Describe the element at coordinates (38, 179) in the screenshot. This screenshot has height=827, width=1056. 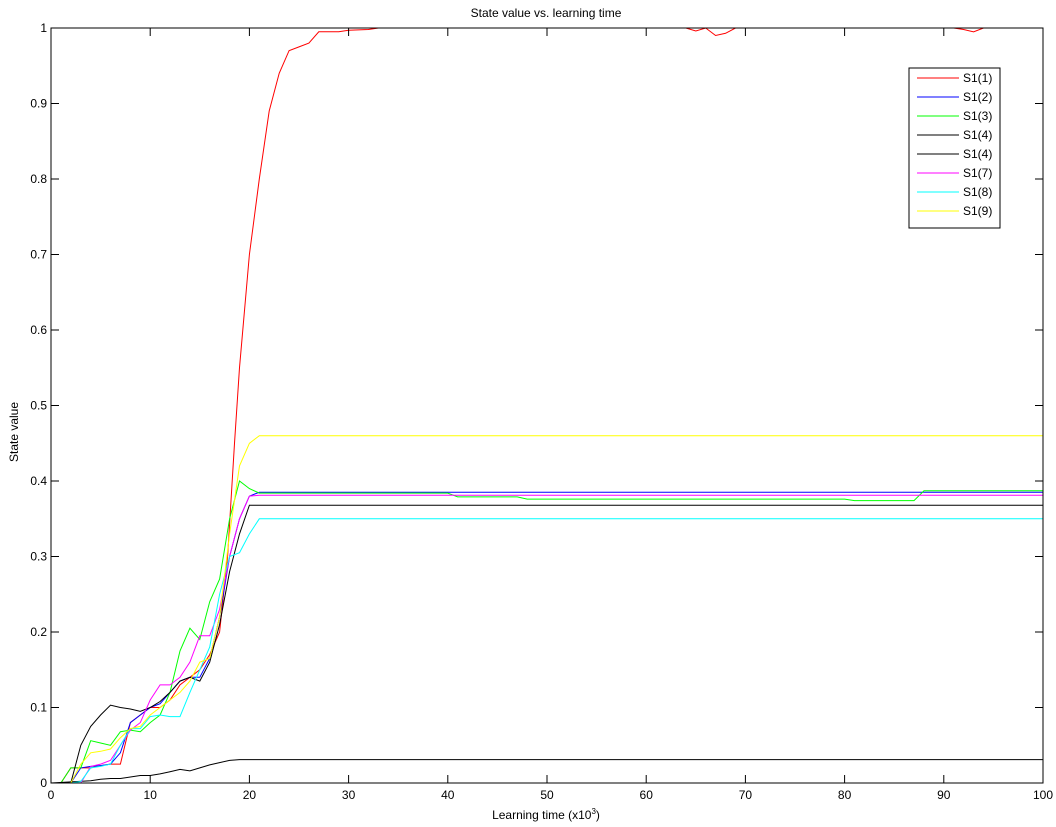
I see `y-tick-label: 0.8` at that location.